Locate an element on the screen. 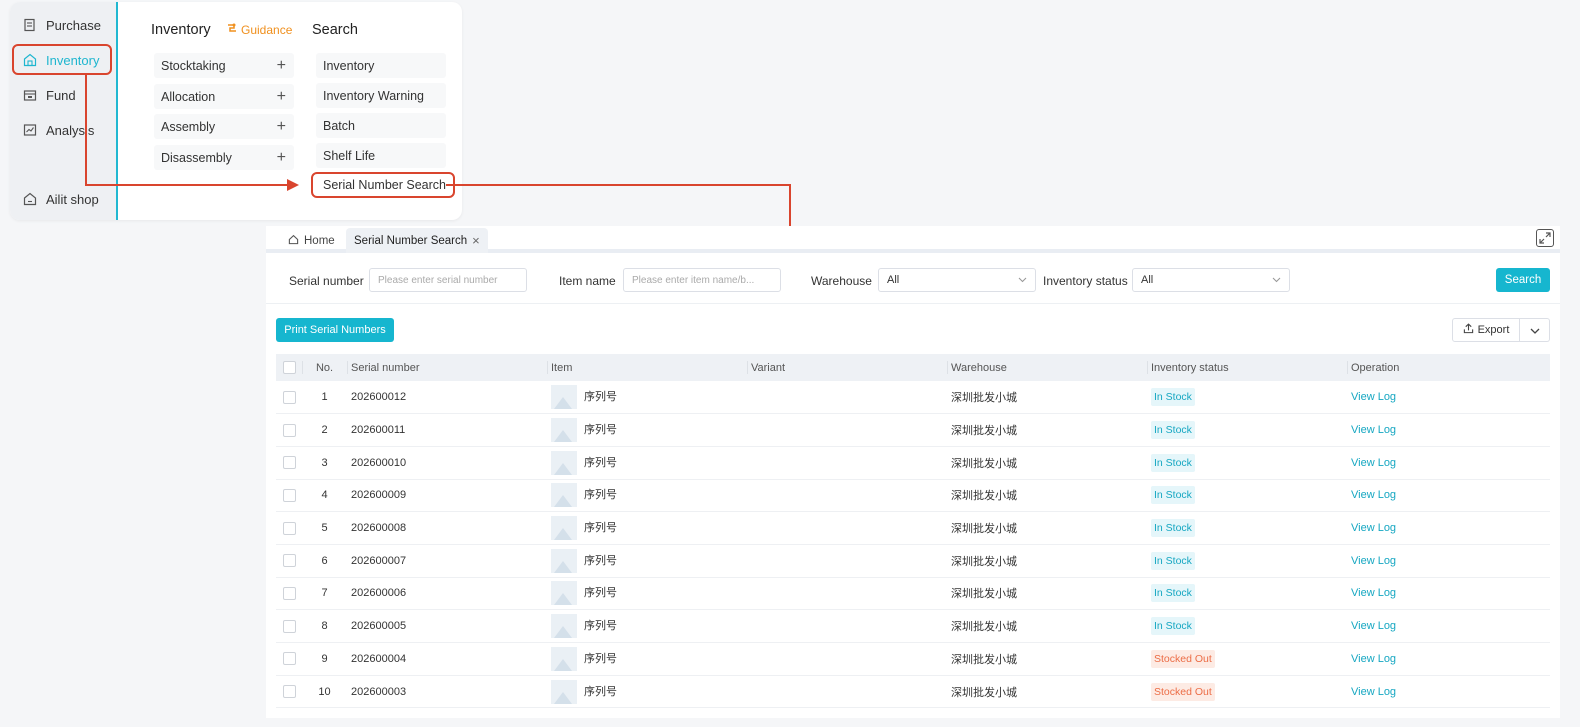 This screenshot has height=727, width=1580. sidebar-item-analysis: Analysis is located at coordinates (65, 130).